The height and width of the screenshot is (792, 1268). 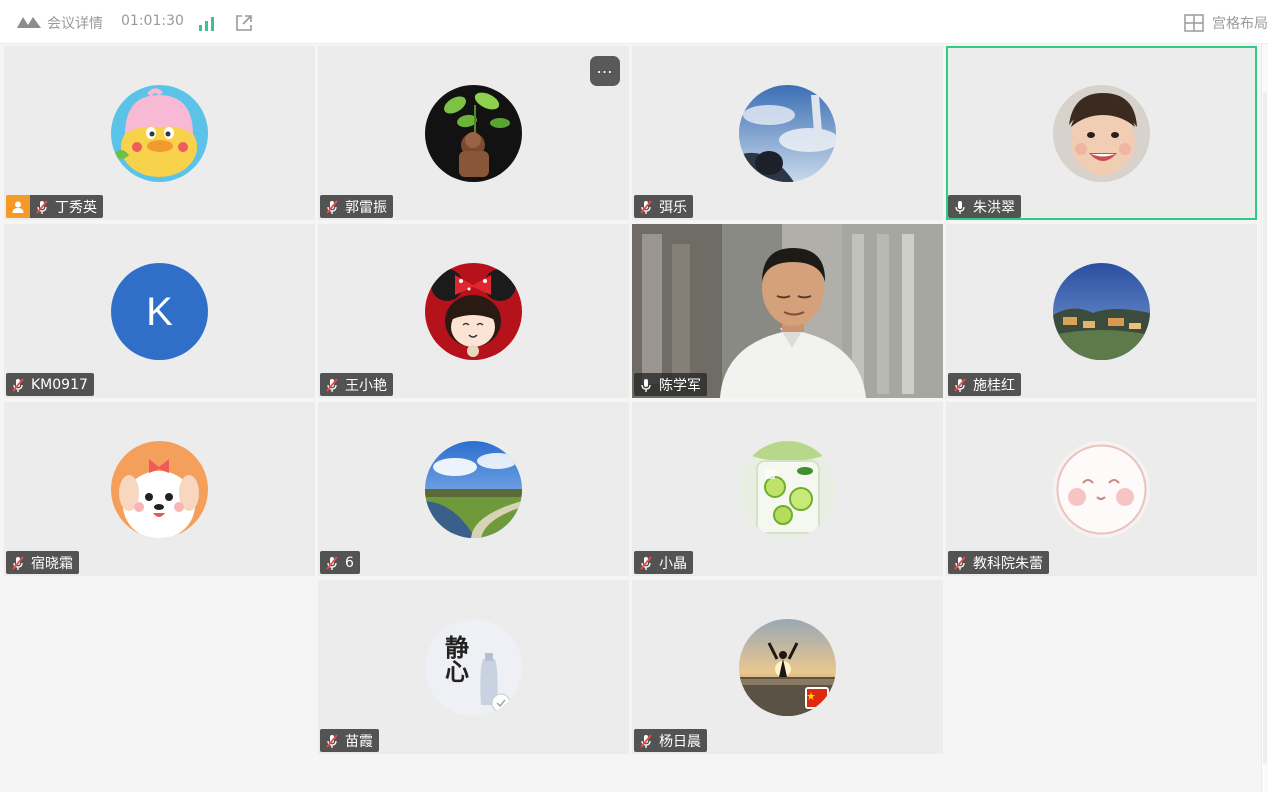 I want to click on participant-name-tag: 朱洪翠, so click(x=984, y=206).